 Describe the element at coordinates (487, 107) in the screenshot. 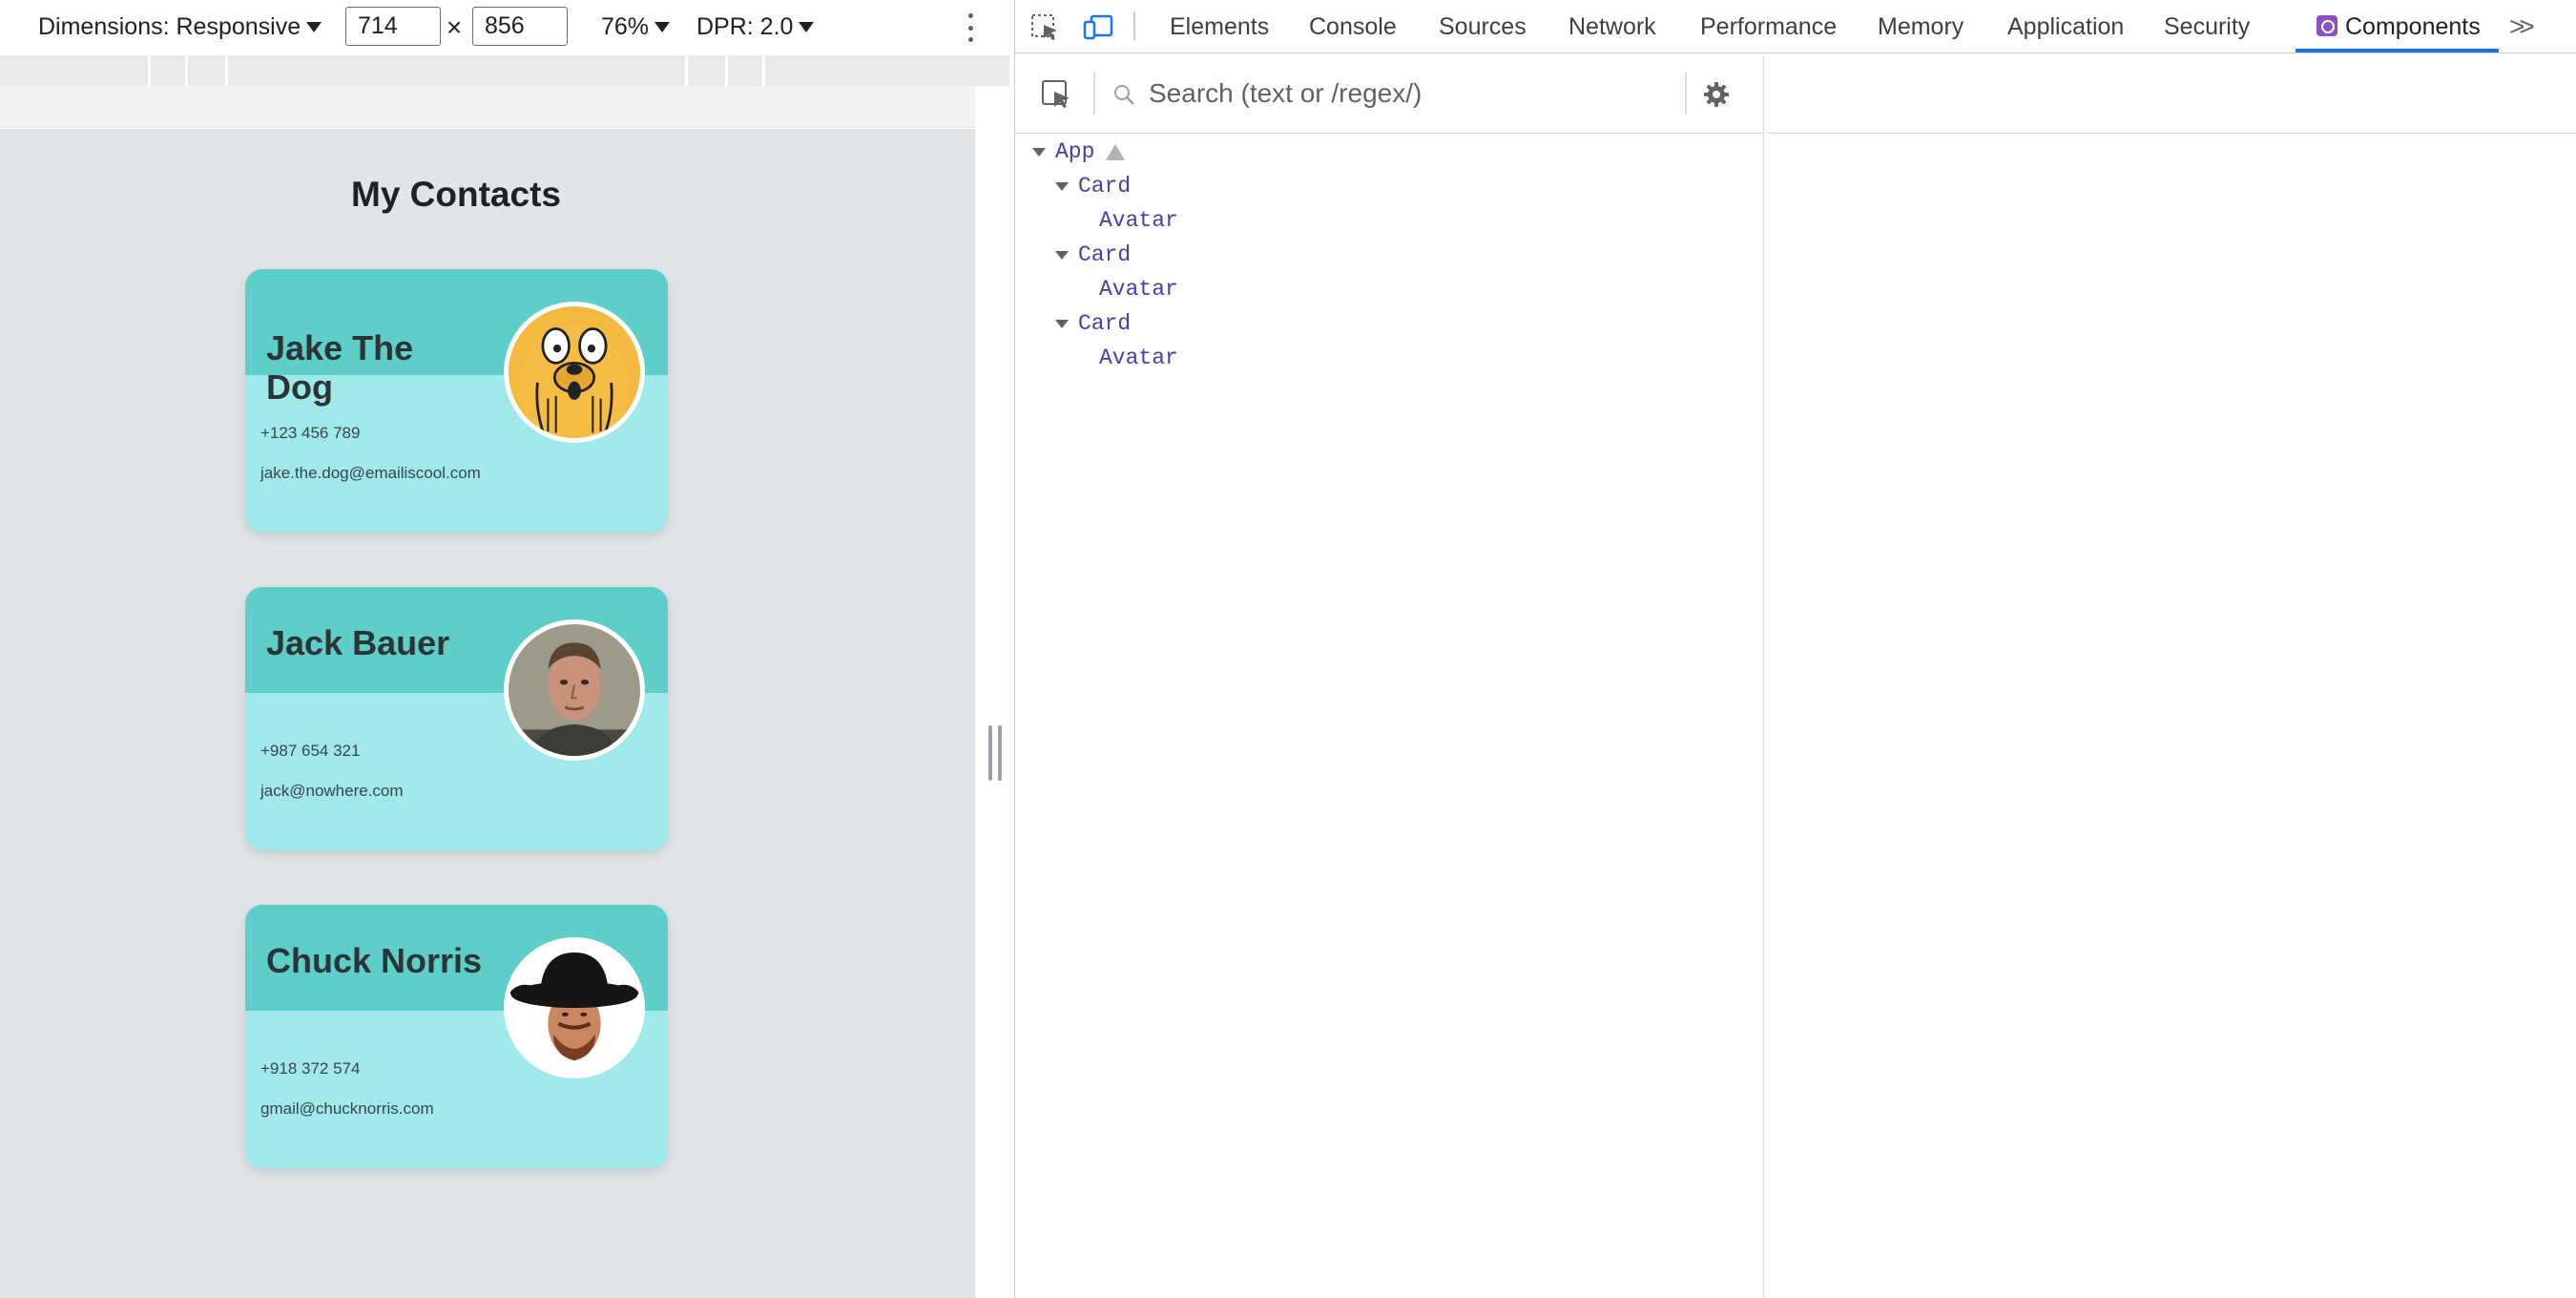

I see `emulation-band` at that location.